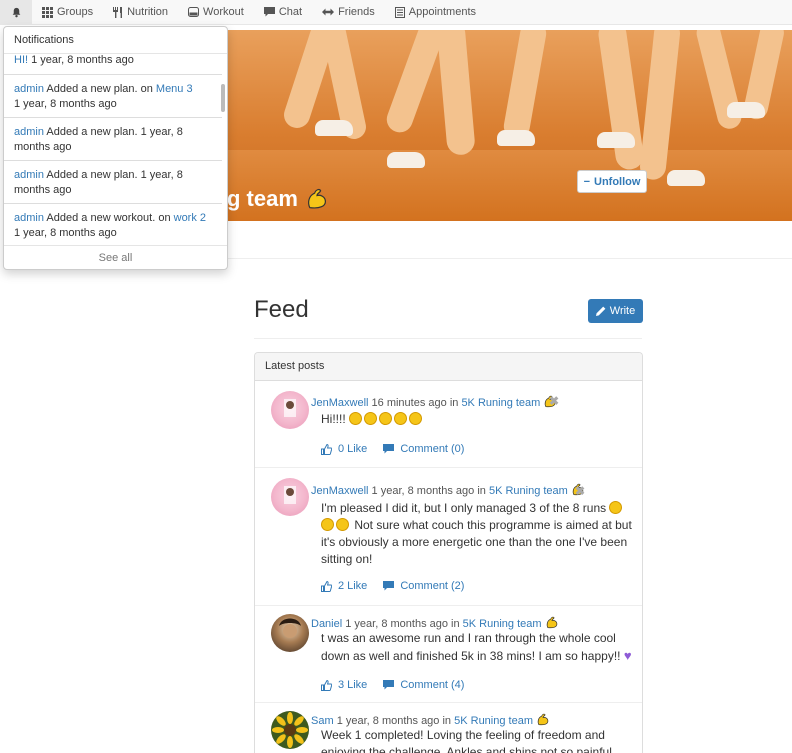 The image size is (792, 753). I want to click on like-count: 2, so click(341, 586).